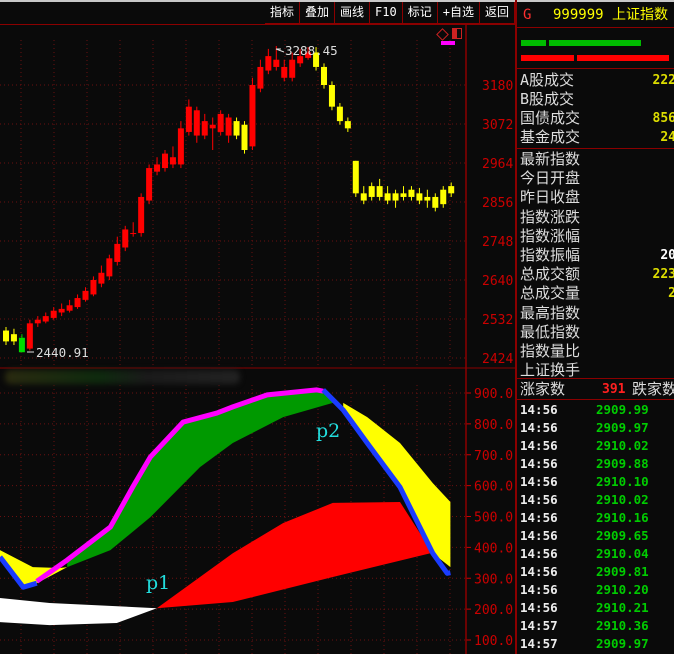 The height and width of the screenshot is (654, 674). What do you see at coordinates (597, 351) in the screenshot?
I see `index-row: 指数量比` at bounding box center [597, 351].